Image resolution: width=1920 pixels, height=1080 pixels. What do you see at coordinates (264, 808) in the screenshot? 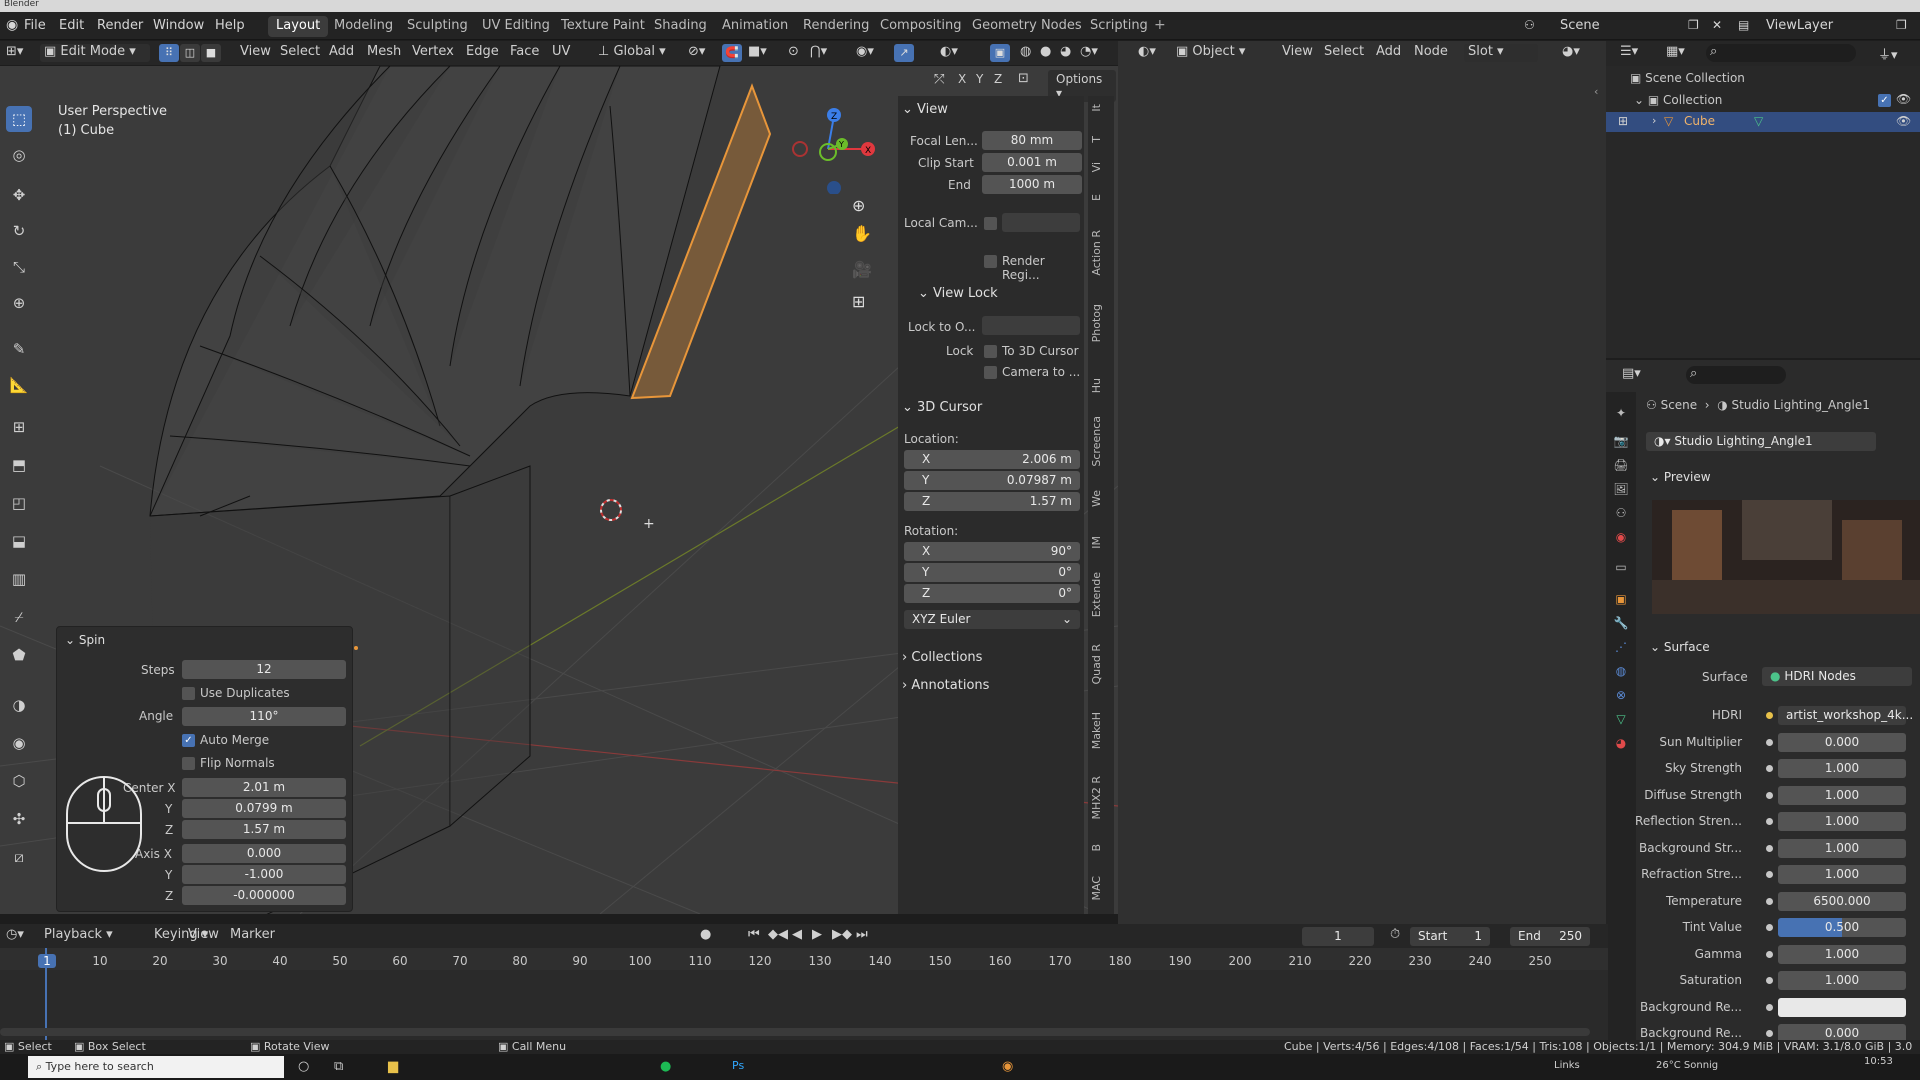
I see `center-y-field: 0.0799 m` at bounding box center [264, 808].